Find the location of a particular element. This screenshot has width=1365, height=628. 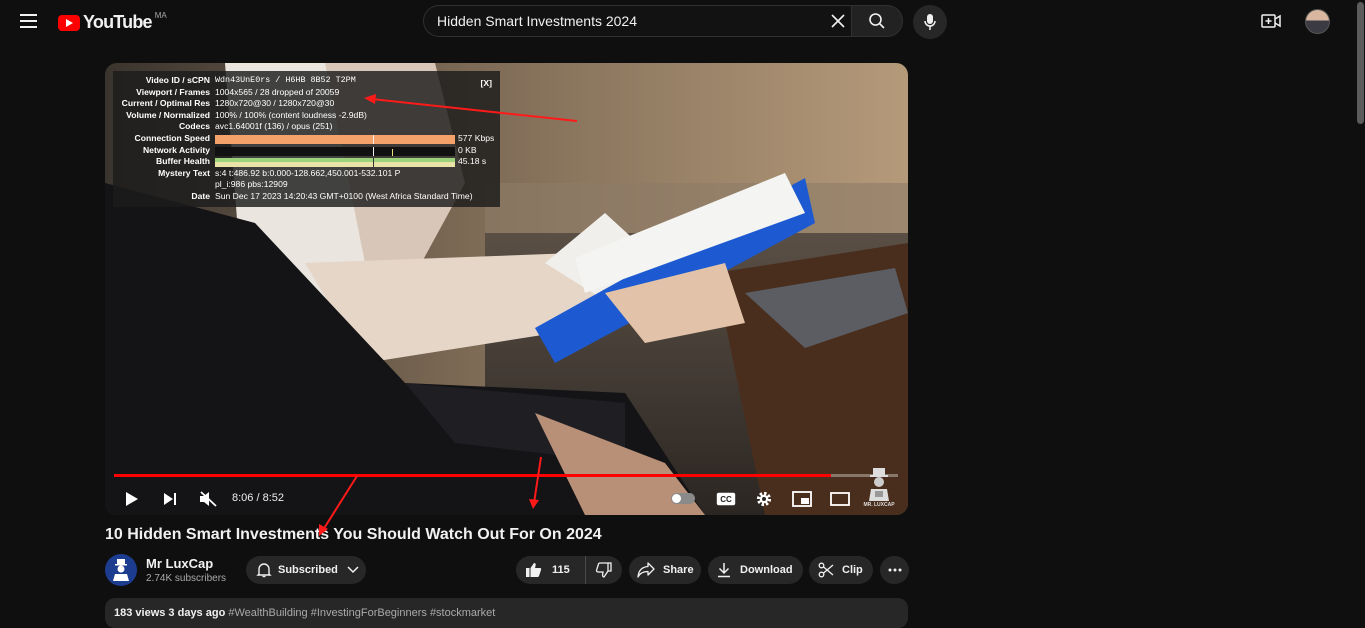

play-button is located at coordinates (132, 499).